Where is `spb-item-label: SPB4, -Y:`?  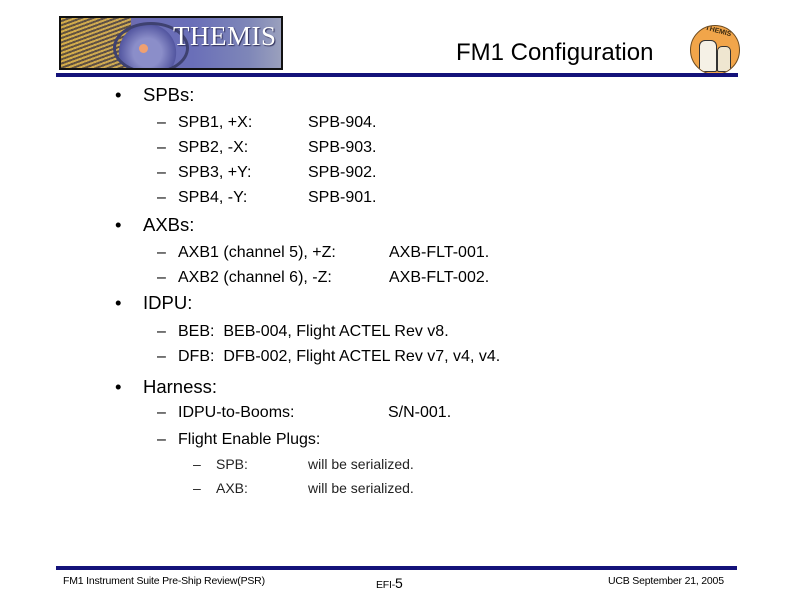 spb-item-label: SPB4, -Y: is located at coordinates (213, 197).